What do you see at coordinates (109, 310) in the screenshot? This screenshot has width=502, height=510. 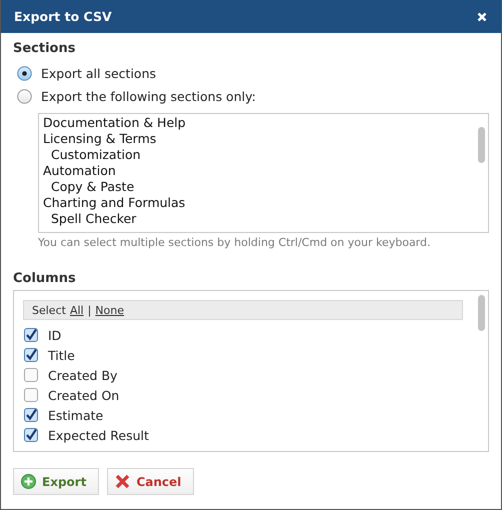 I see `select-none-link: None` at bounding box center [109, 310].